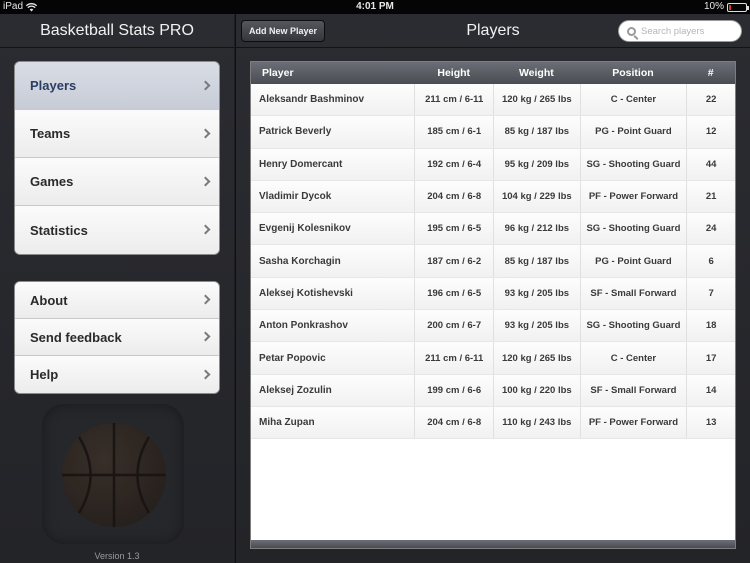  What do you see at coordinates (536, 196) in the screenshot?
I see `weight-cell: 104 kg / 229 lbs` at bounding box center [536, 196].